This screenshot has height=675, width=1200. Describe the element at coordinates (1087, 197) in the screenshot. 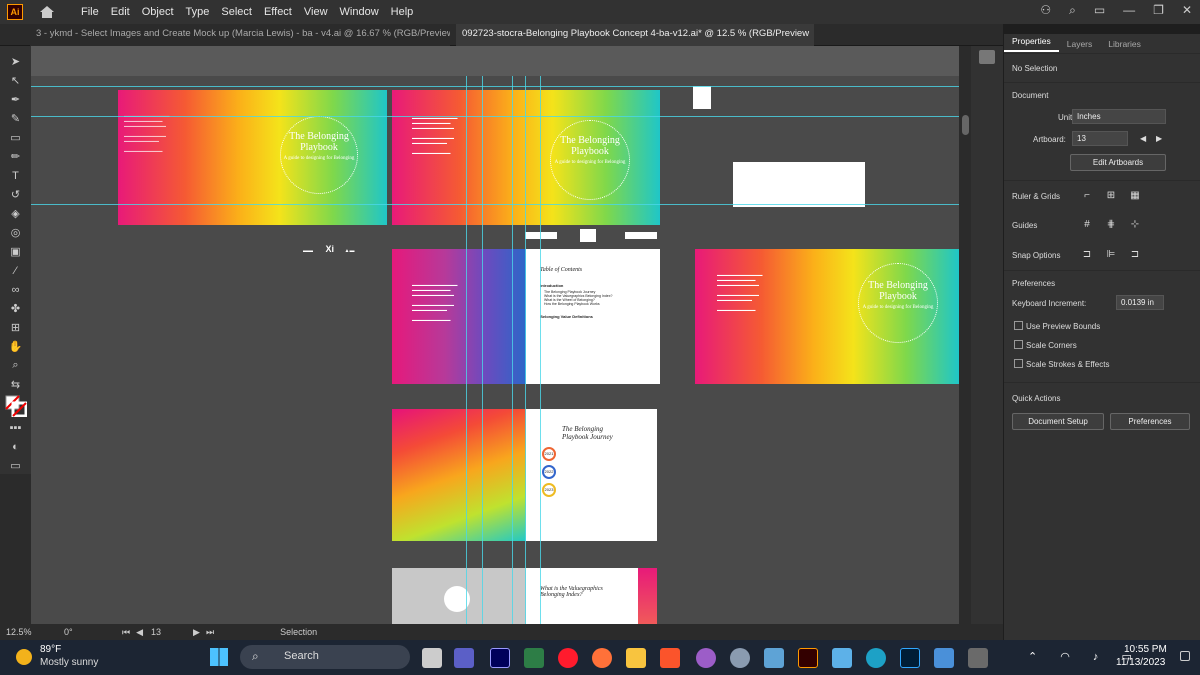

I see `ruler-icon: ⌐` at that location.